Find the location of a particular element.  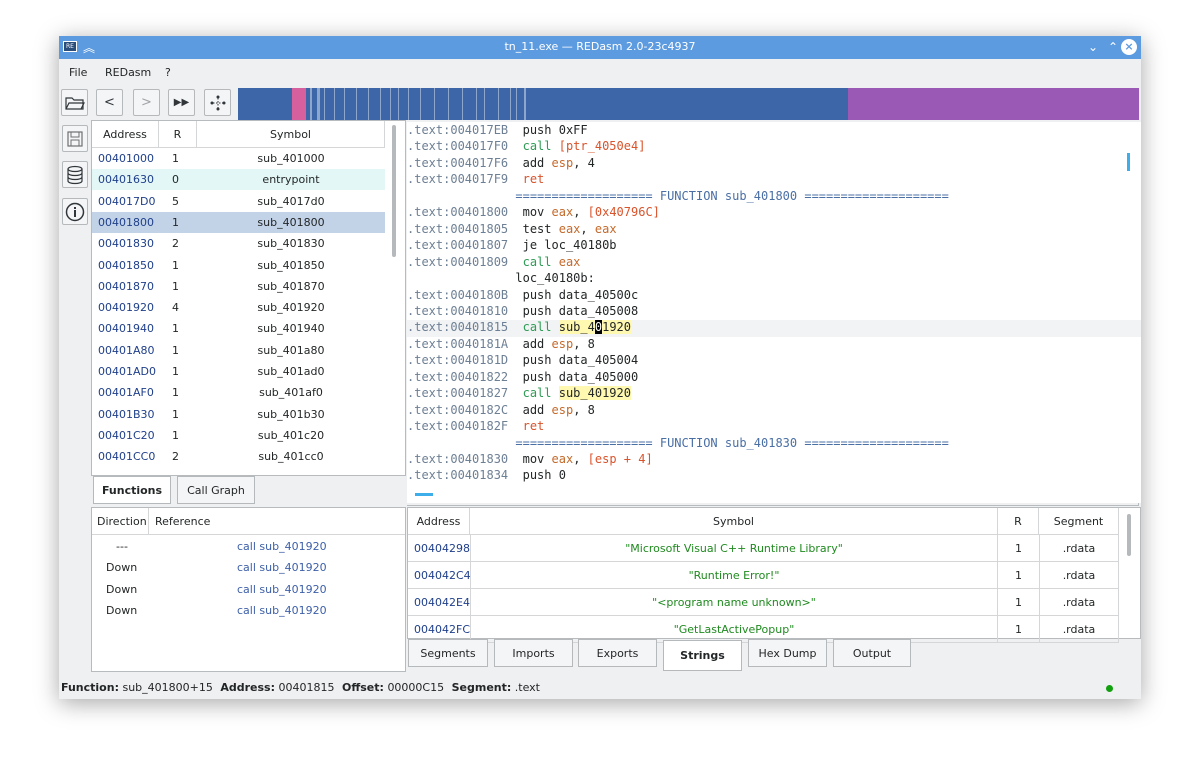

cell-symbol: sub_4017d0 is located at coordinates (291, 201).